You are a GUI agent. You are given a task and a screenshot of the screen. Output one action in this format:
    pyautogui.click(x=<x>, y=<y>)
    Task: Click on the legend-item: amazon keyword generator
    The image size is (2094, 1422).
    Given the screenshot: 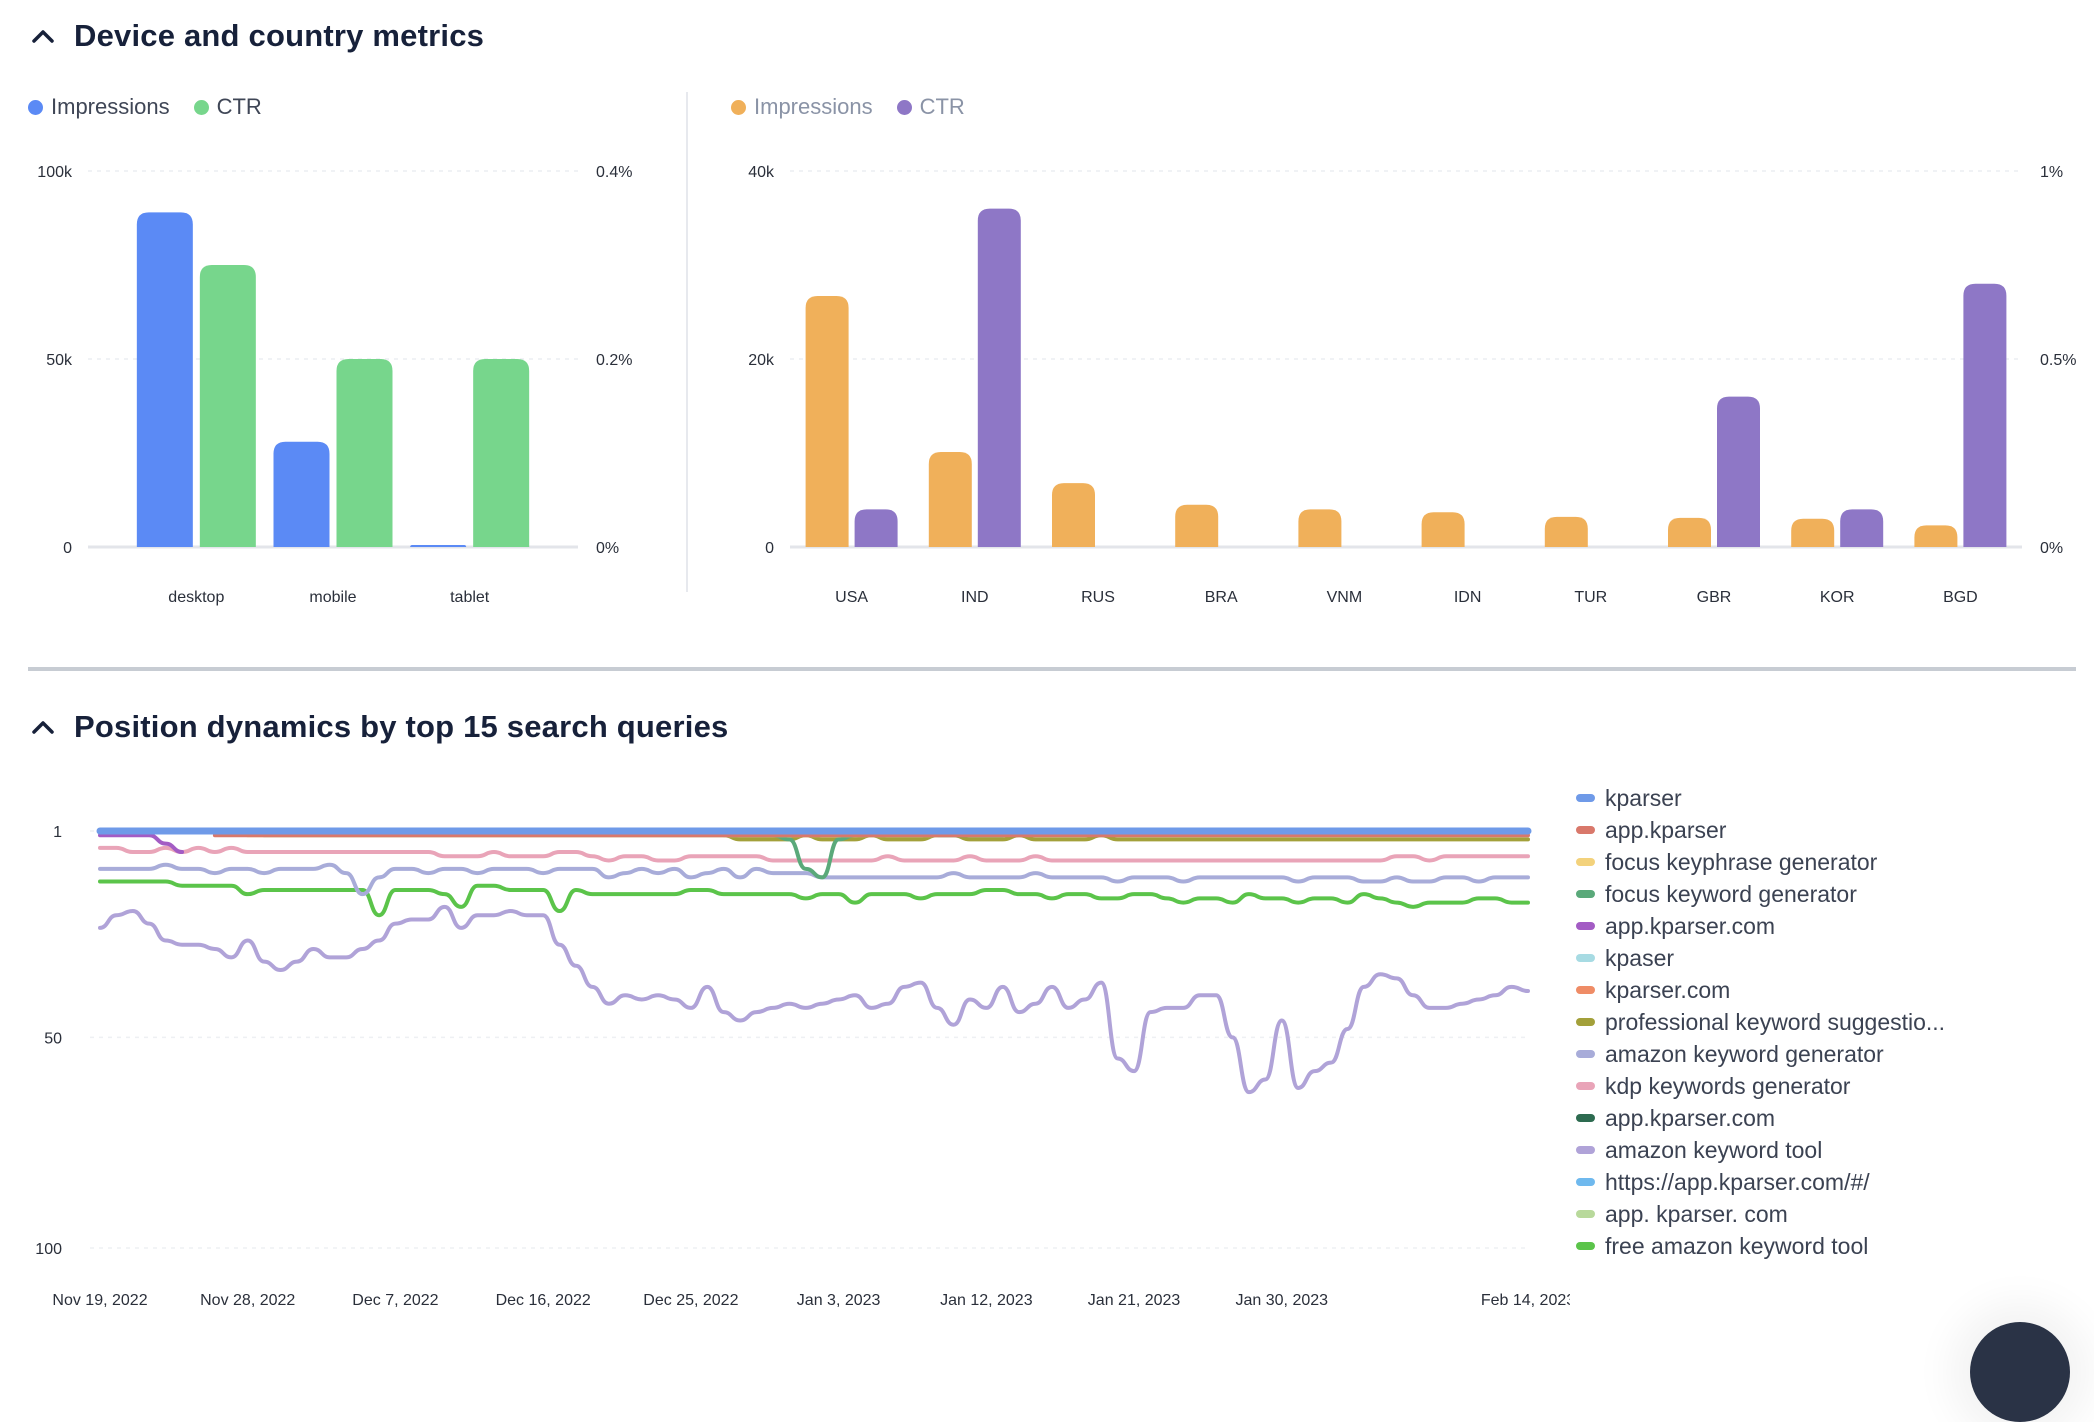 What is the action you would take?
    pyautogui.click(x=1760, y=1054)
    